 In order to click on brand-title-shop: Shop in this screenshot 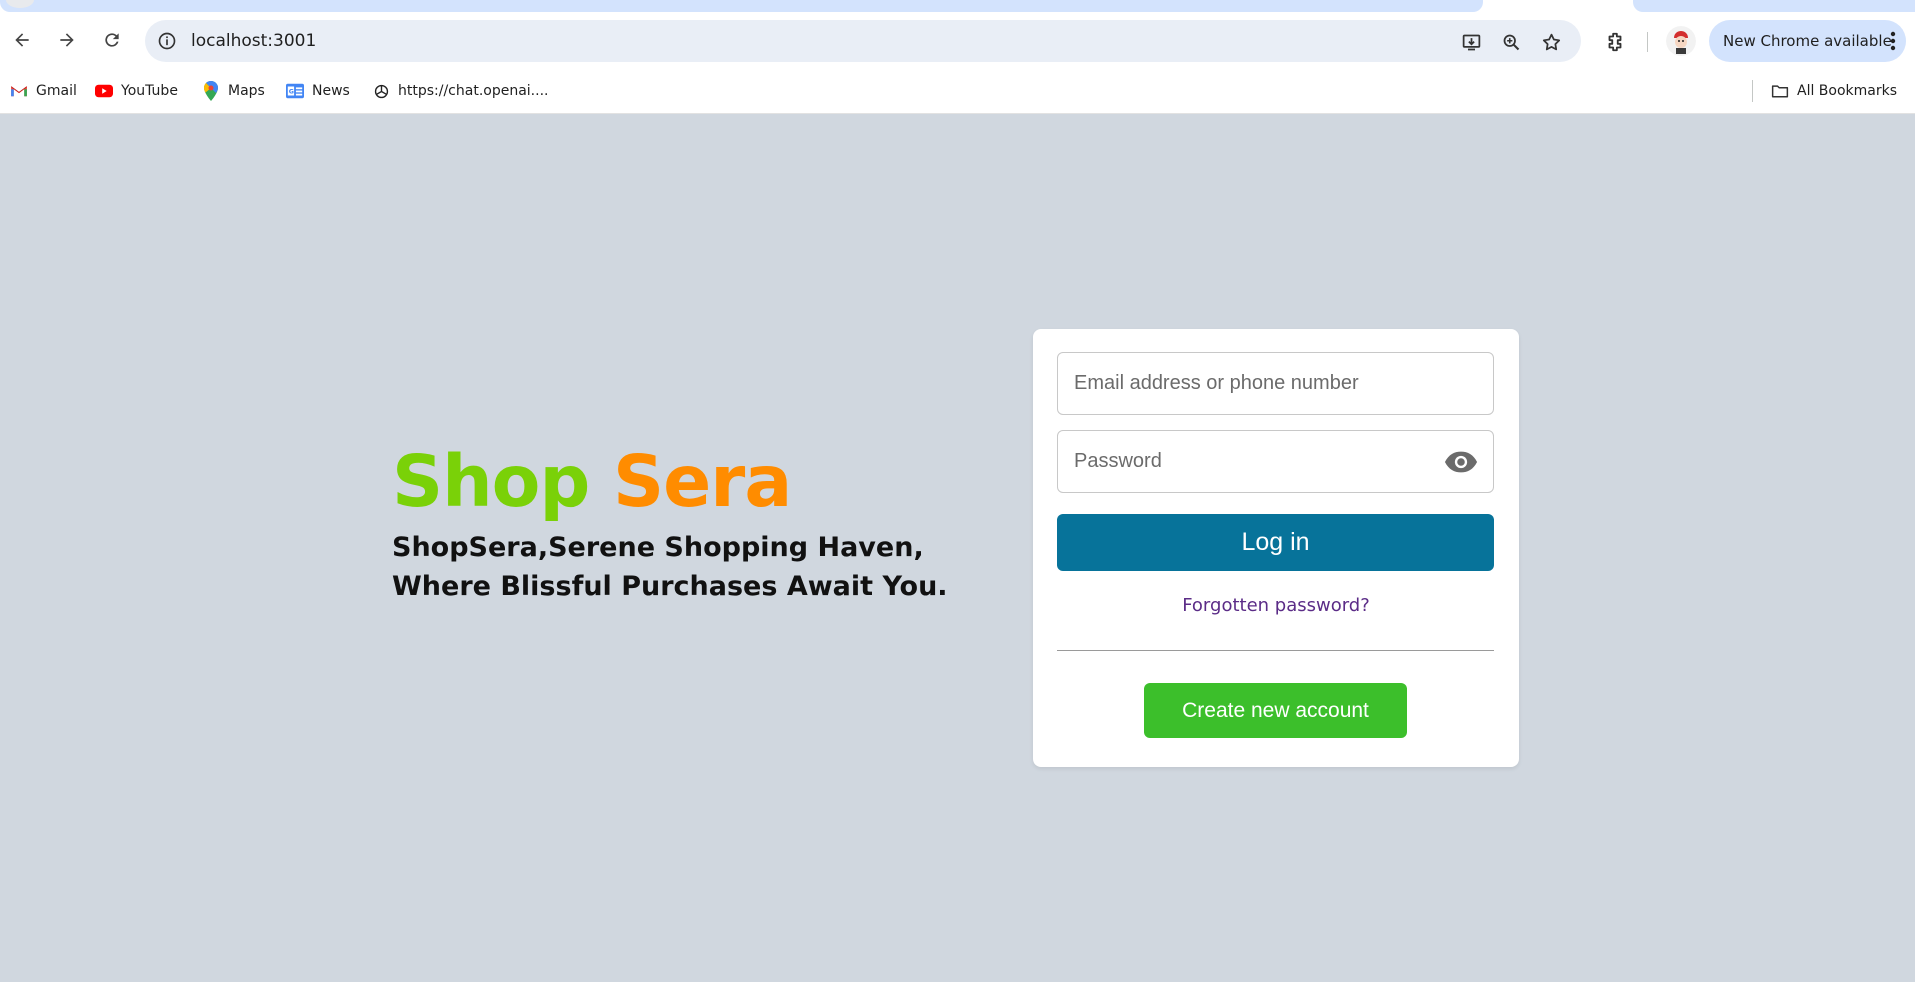, I will do `click(491, 481)`.